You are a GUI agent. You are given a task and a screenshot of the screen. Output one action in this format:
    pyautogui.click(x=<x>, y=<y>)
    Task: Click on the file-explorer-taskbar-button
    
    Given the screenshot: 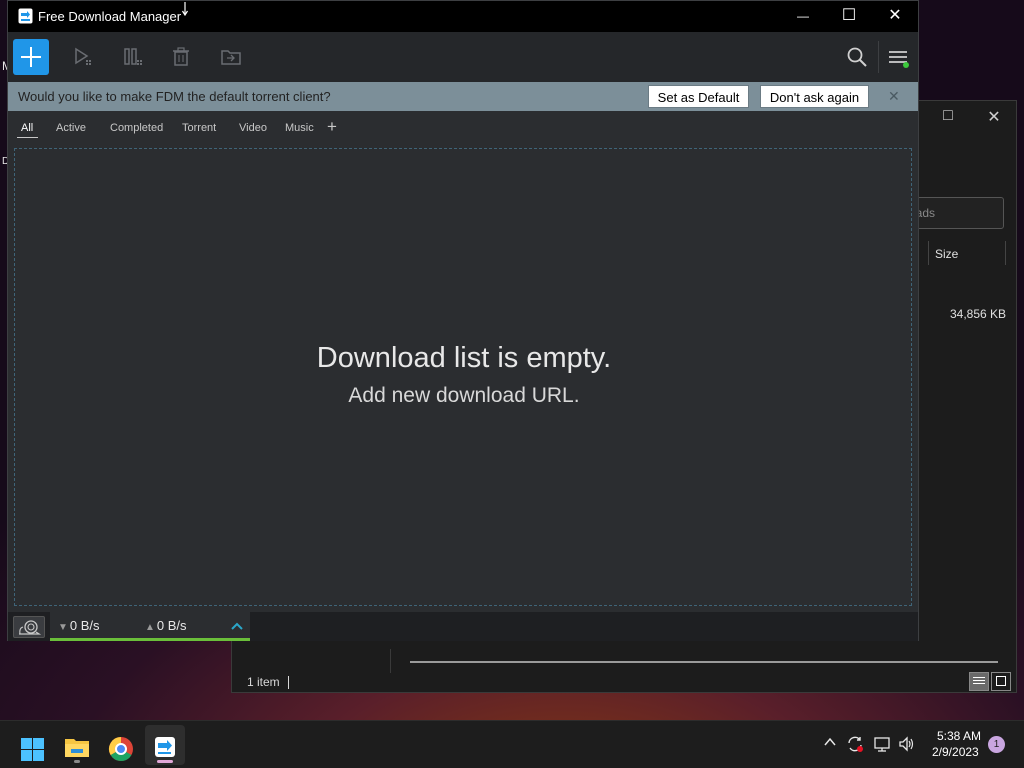 What is the action you would take?
    pyautogui.click(x=77, y=745)
    